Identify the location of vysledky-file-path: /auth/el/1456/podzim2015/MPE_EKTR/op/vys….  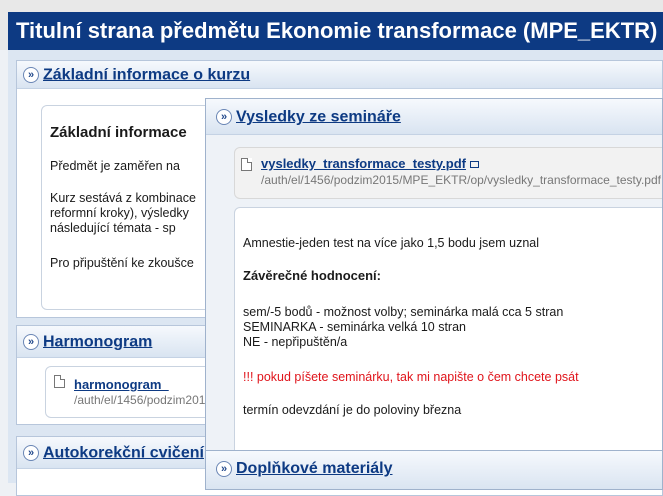
(461, 180).